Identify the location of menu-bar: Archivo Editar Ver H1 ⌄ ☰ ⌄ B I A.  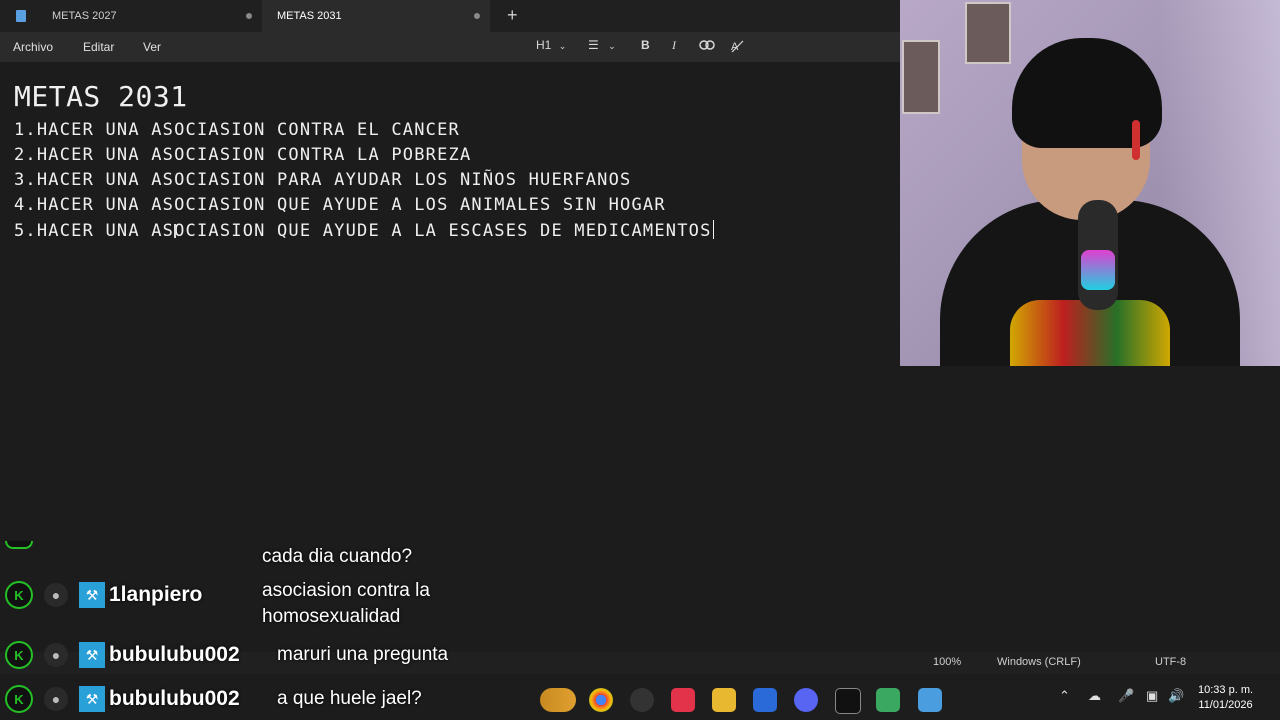
(450, 47).